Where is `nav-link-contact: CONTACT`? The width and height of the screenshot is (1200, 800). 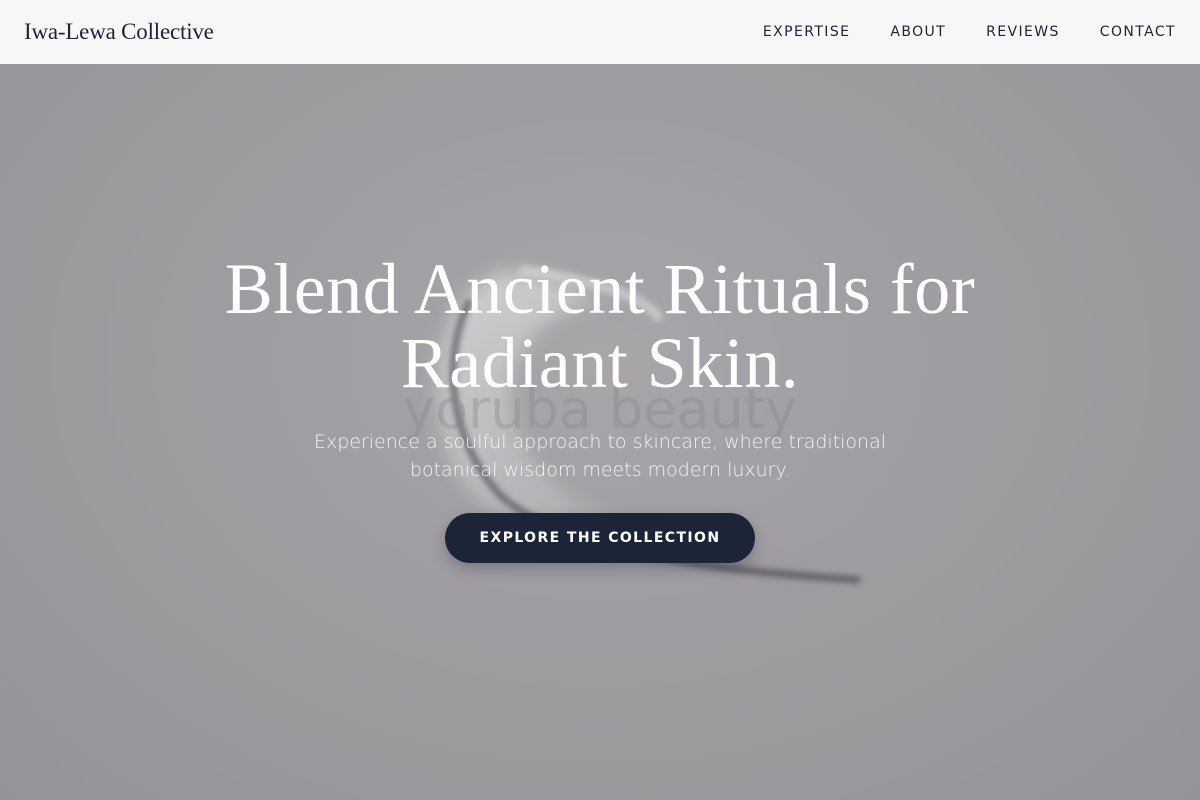
nav-link-contact: CONTACT is located at coordinates (1138, 32).